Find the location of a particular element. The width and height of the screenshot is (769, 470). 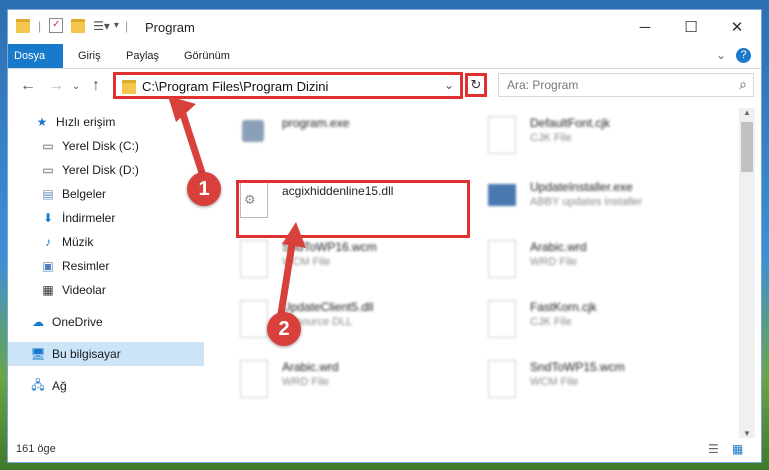

arrow-2-head is located at coordinates (294, 235).